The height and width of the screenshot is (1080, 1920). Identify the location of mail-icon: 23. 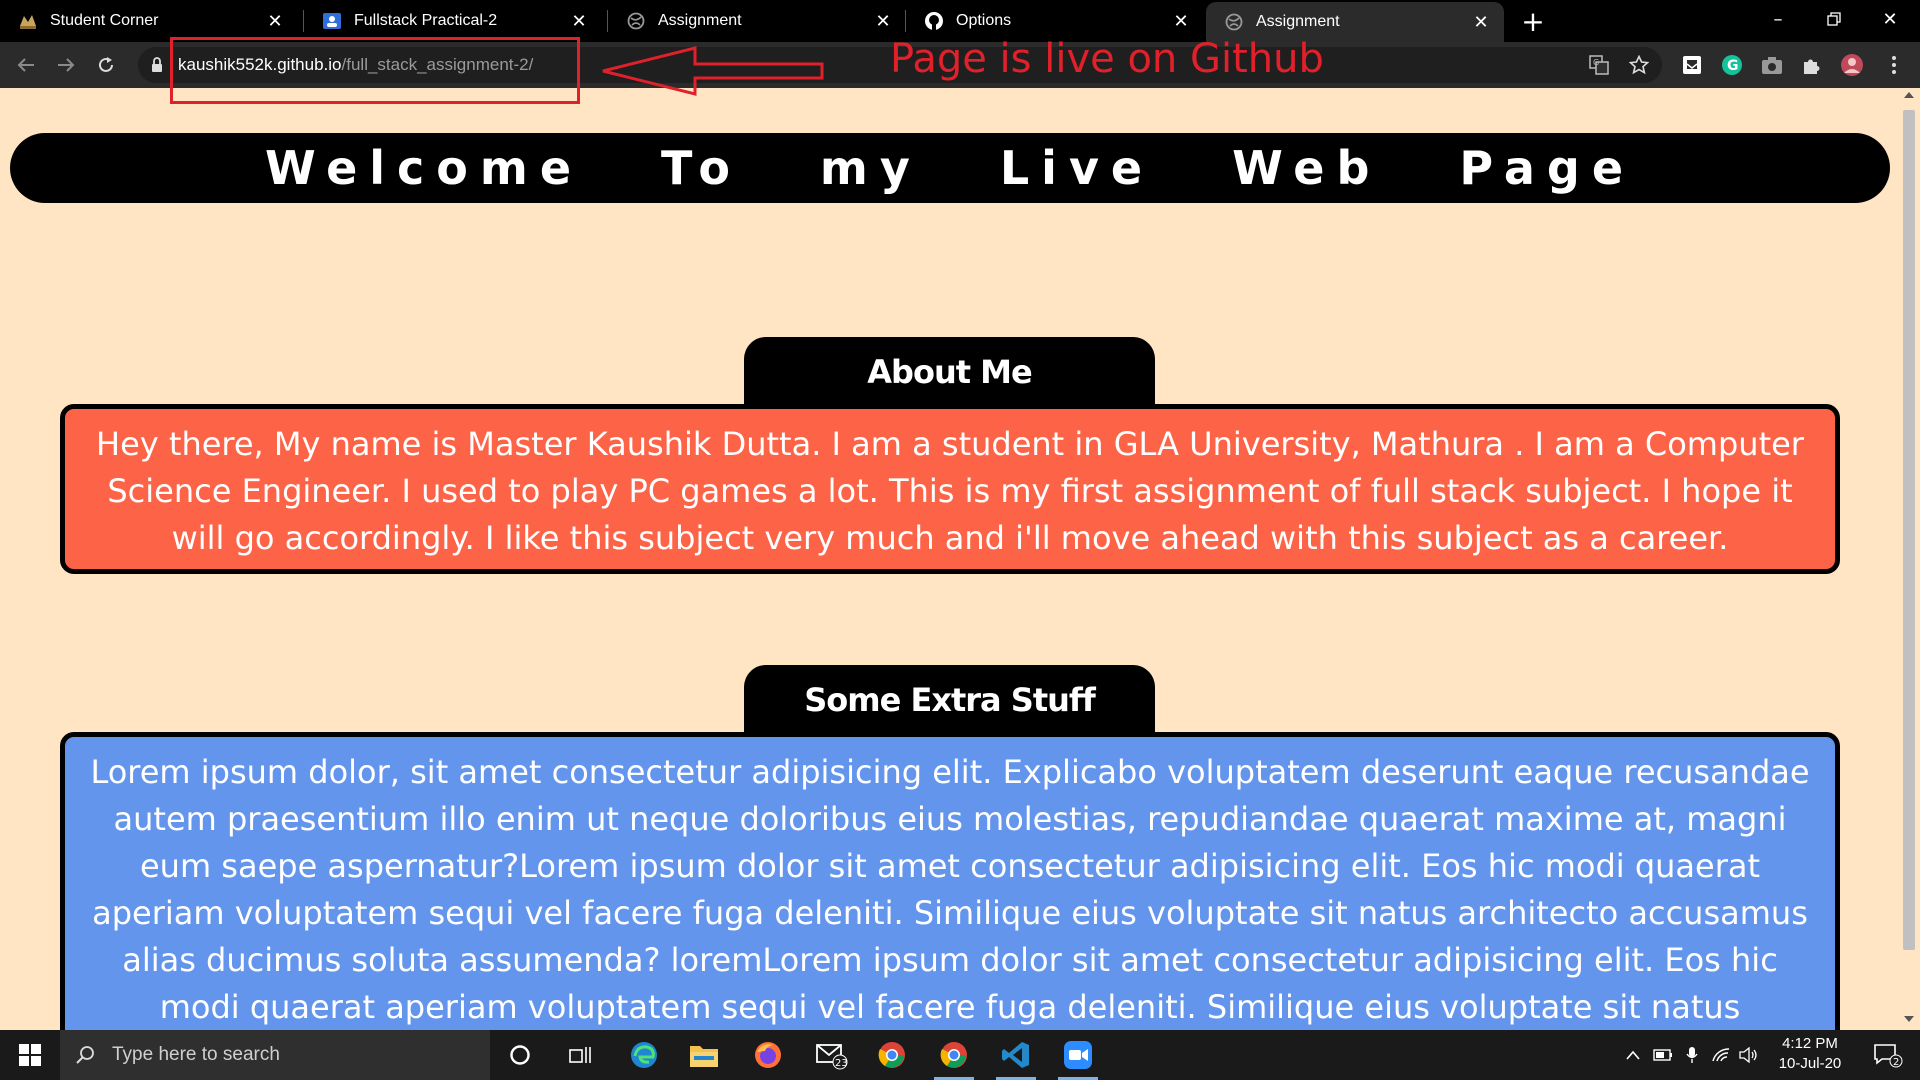
(832, 1055).